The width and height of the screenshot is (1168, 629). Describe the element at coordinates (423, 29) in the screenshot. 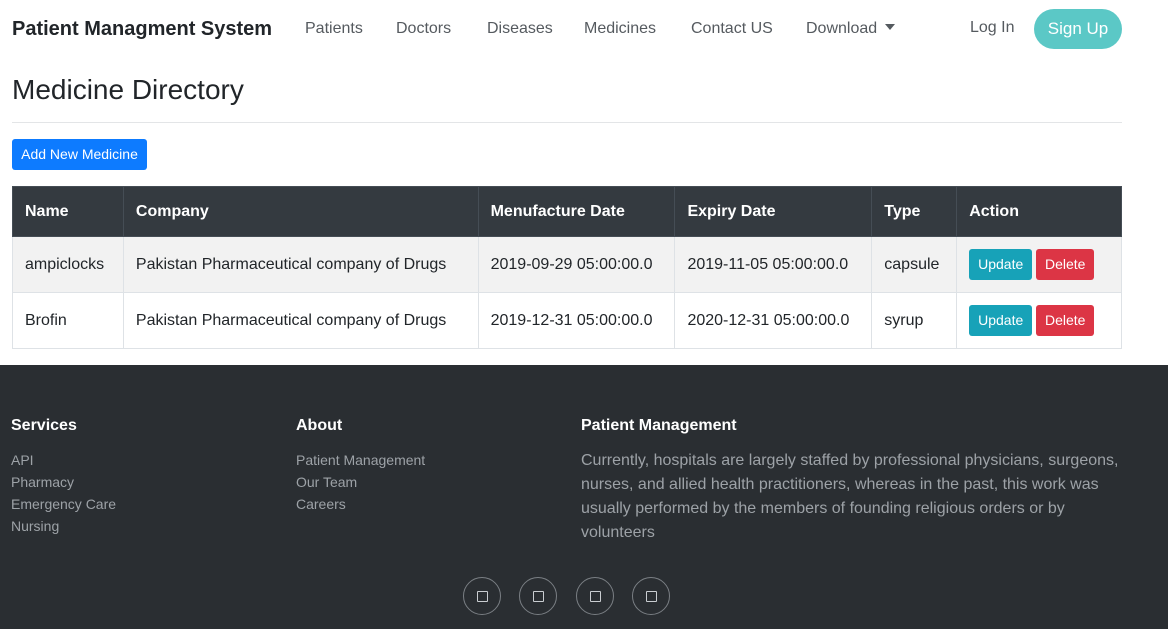

I see `nav-item-doctors: Doctors` at that location.